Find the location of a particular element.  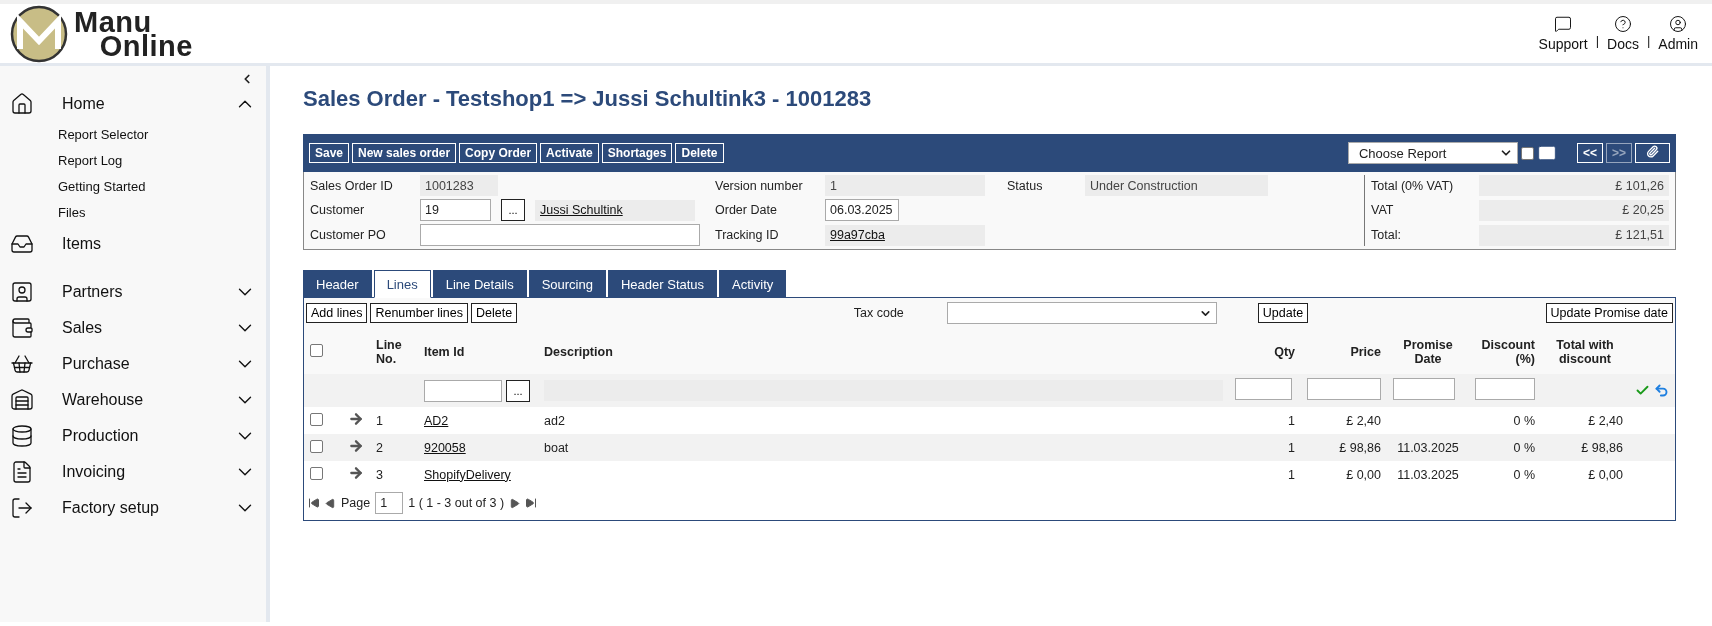

lines-button: Renumber lines is located at coordinates (419, 313).